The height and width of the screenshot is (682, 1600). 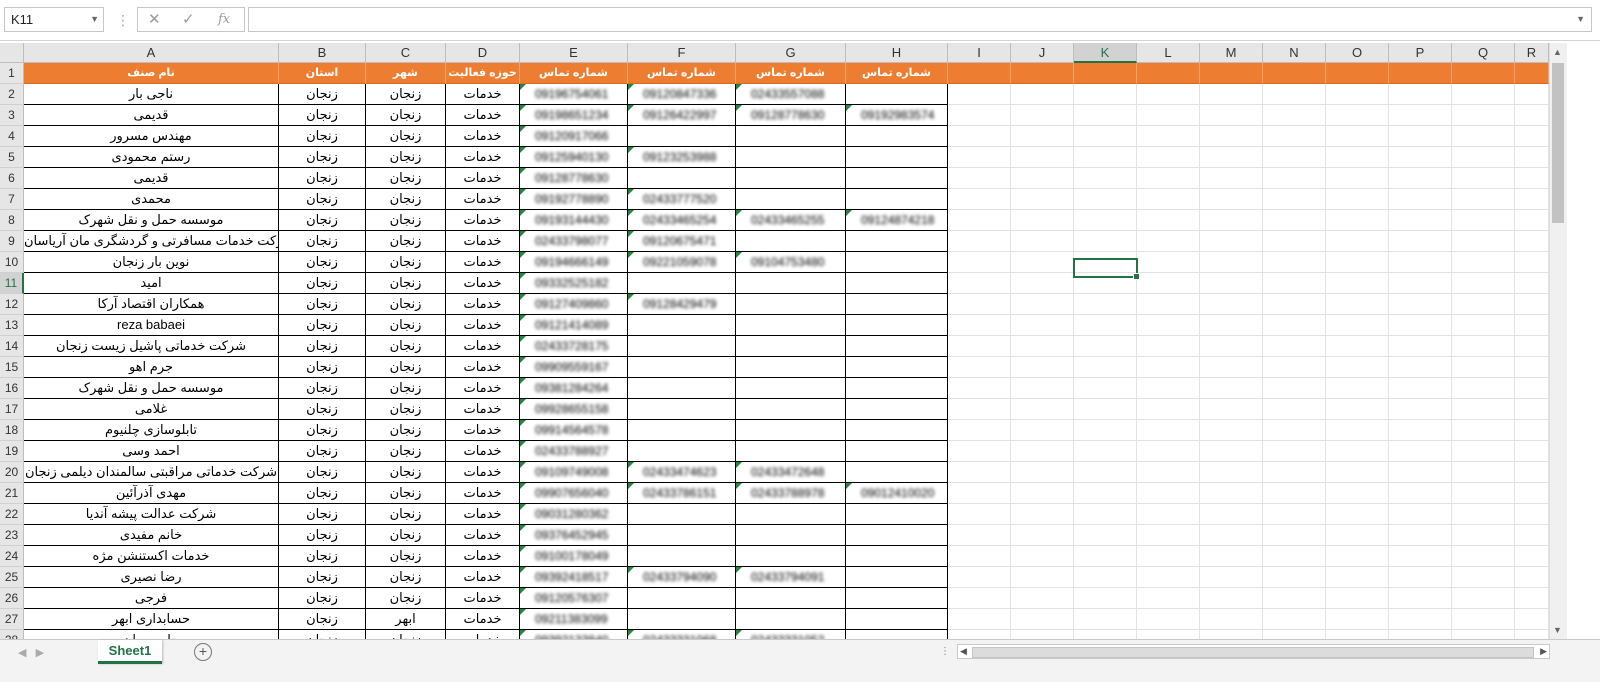 What do you see at coordinates (1420, 73) in the screenshot?
I see `header-fill-cell` at bounding box center [1420, 73].